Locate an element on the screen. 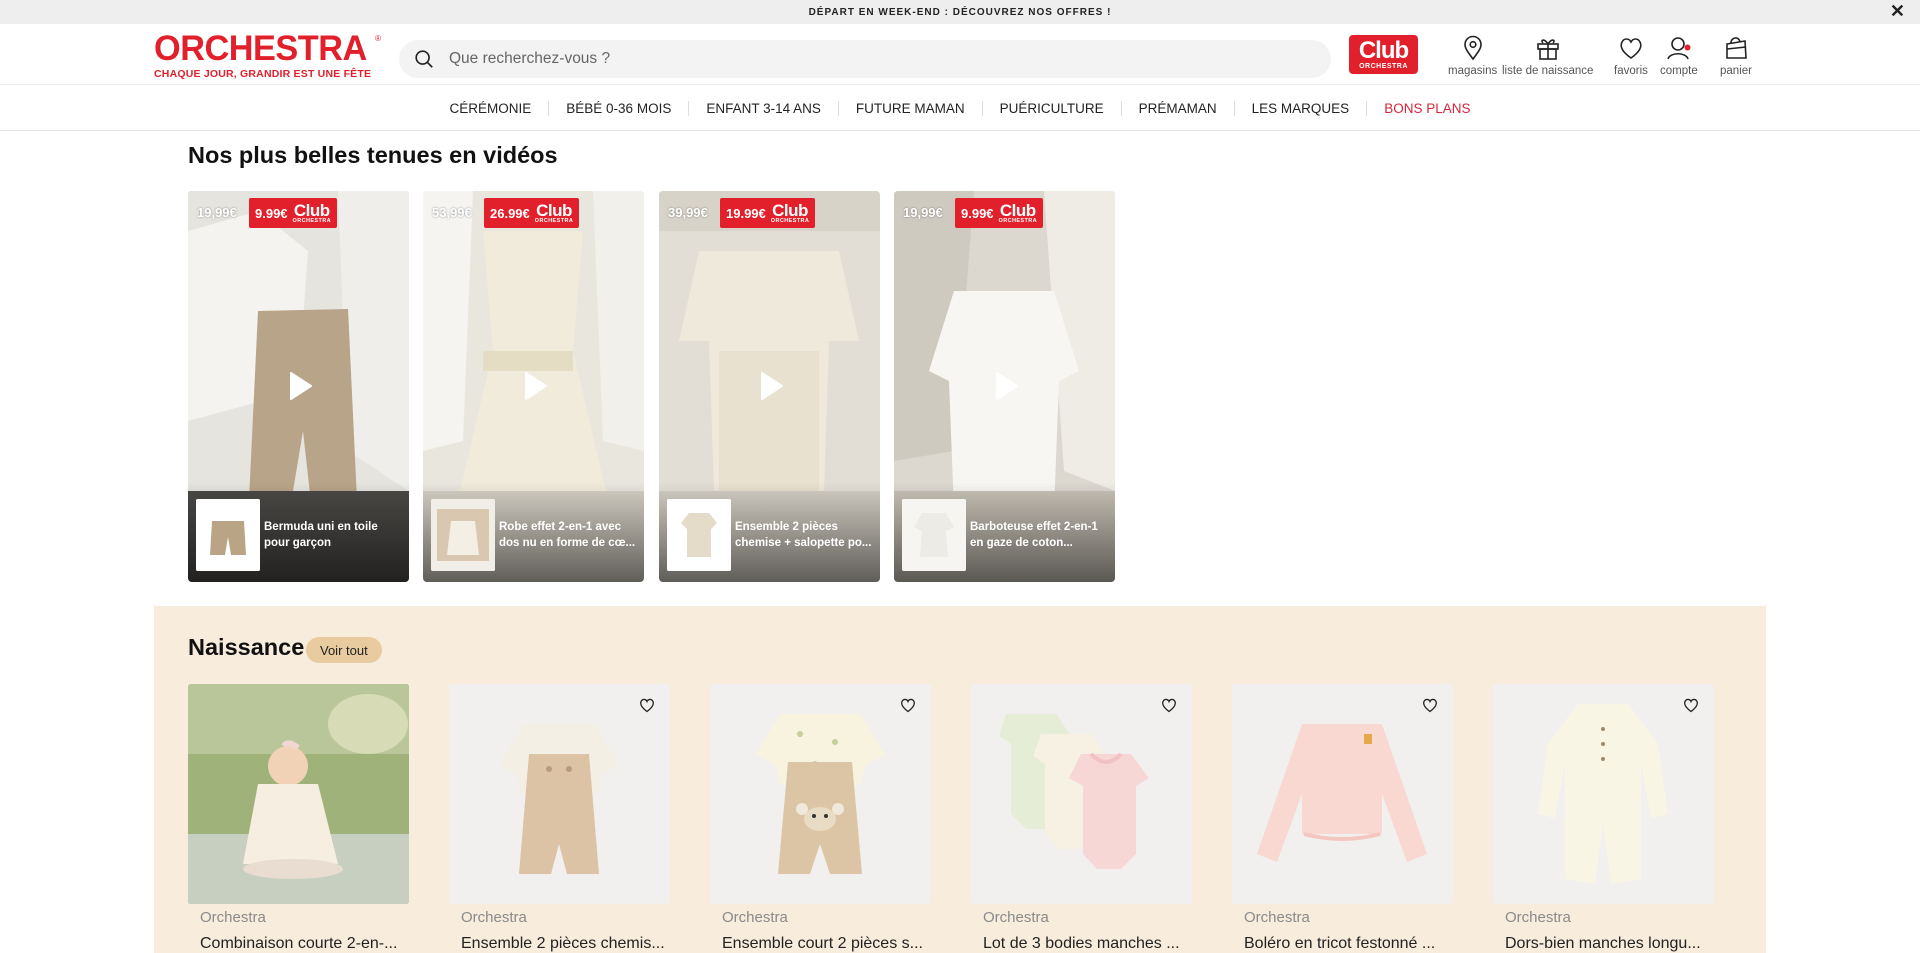  search-placeholder: Que recherchez-vous ? is located at coordinates (530, 58).